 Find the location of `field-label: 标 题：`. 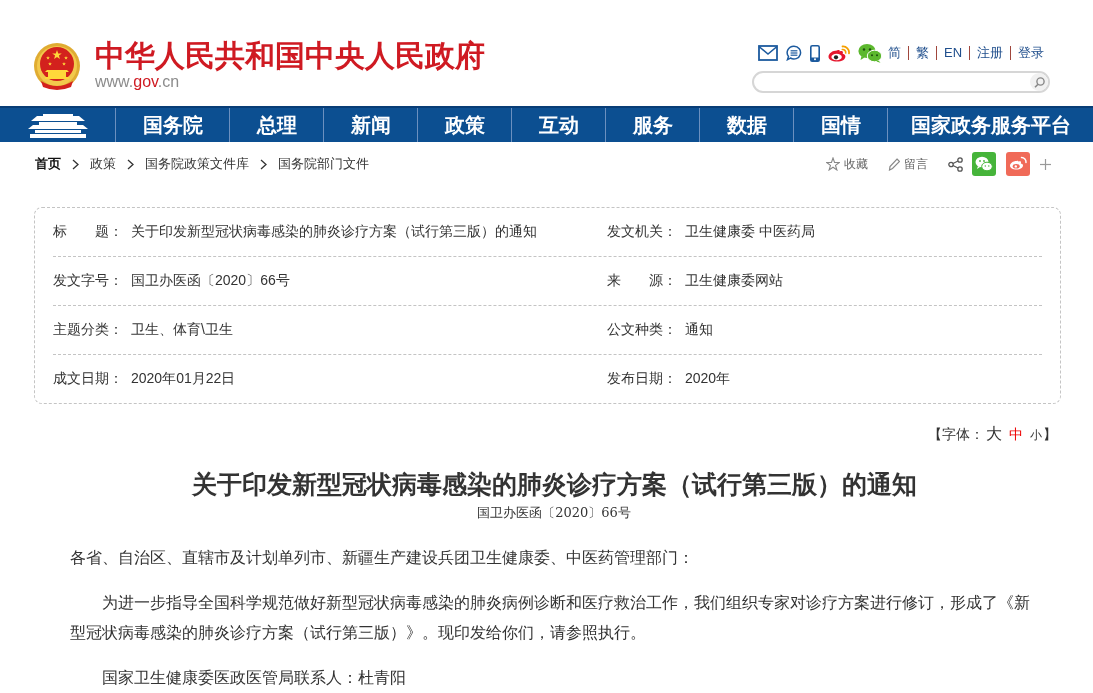

field-label: 标 题： is located at coordinates (88, 232).